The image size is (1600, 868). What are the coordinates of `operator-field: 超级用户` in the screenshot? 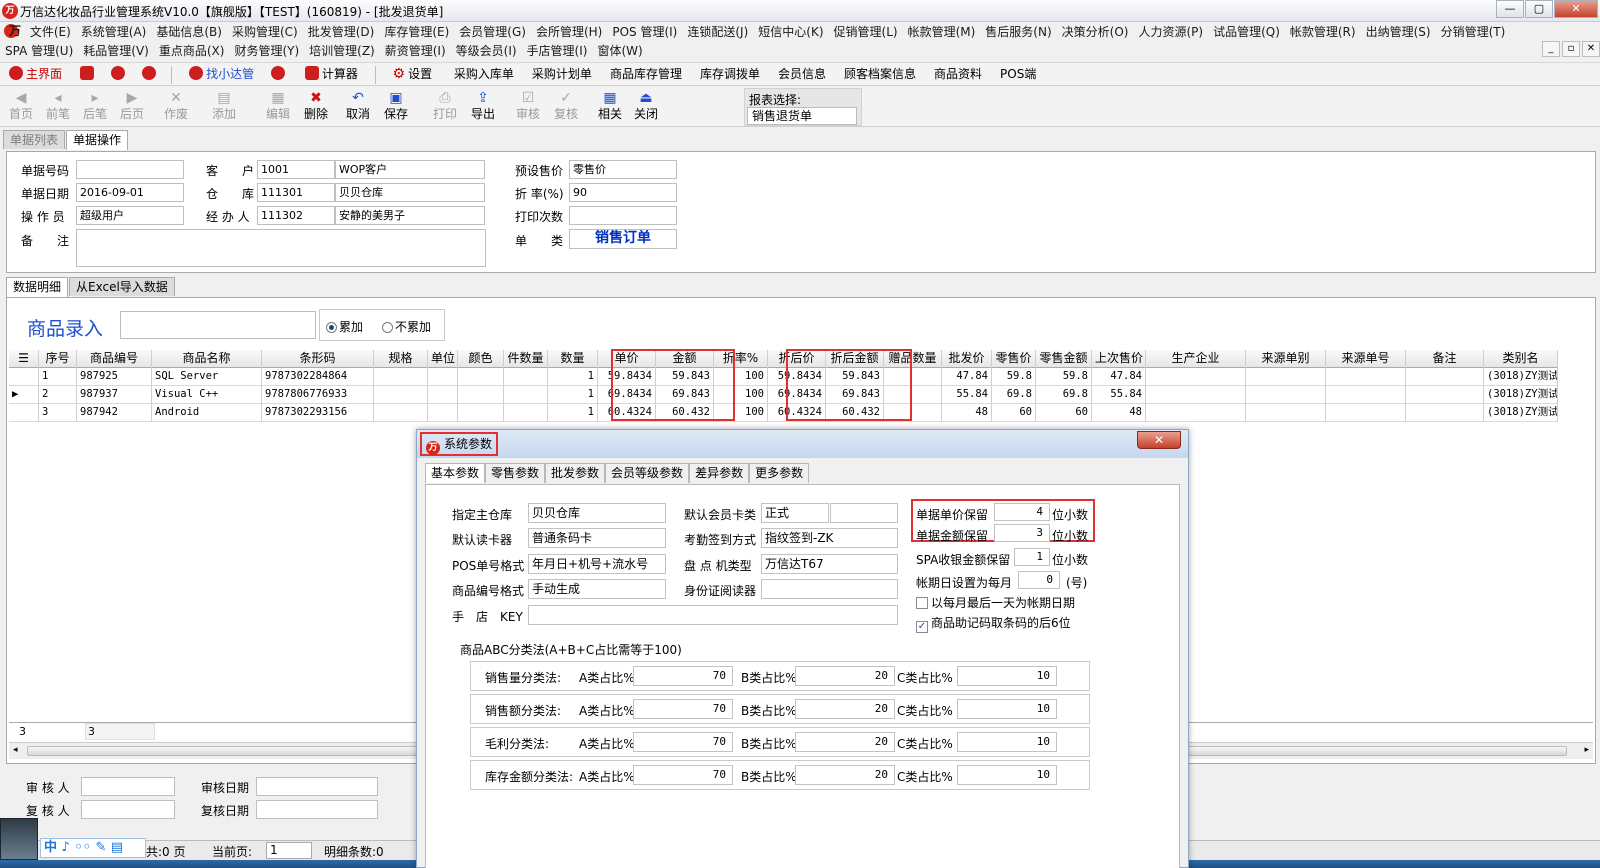 It's located at (130, 215).